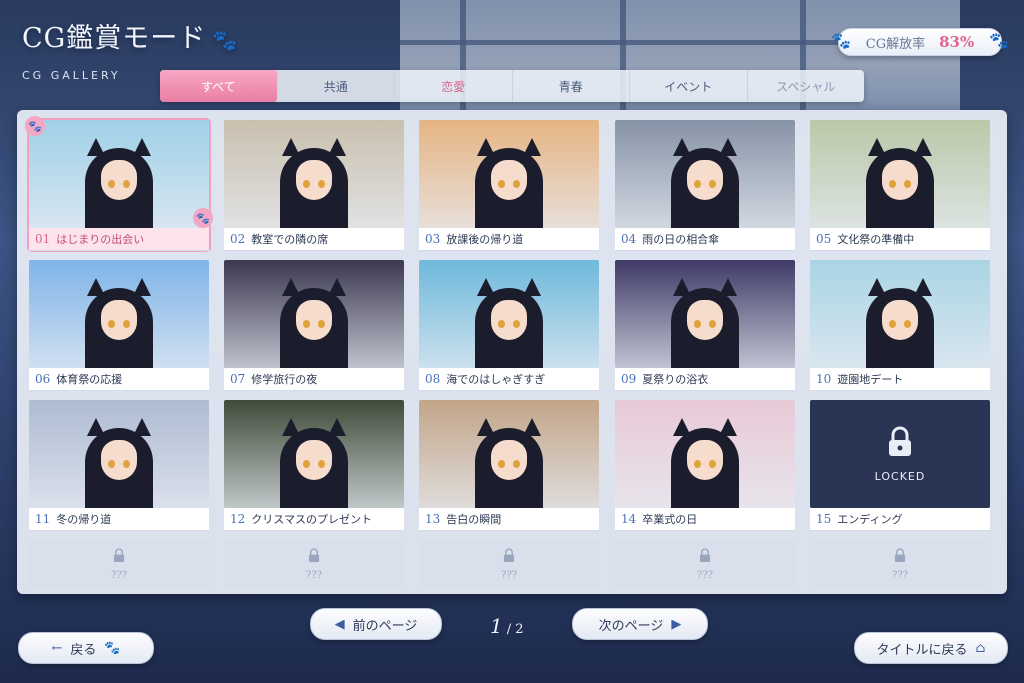 The width and height of the screenshot is (1024, 683). What do you see at coordinates (900, 519) in the screenshot?
I see `cg-caption: 15 エンディング` at bounding box center [900, 519].